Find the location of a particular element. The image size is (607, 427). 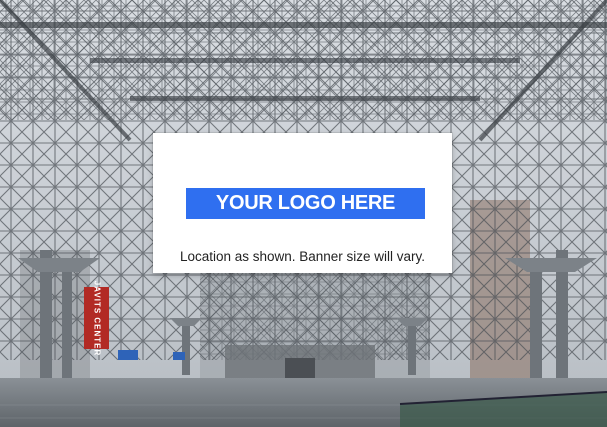

venue-sign-text: JAVITS CENTER is located at coordinates (96, 318).